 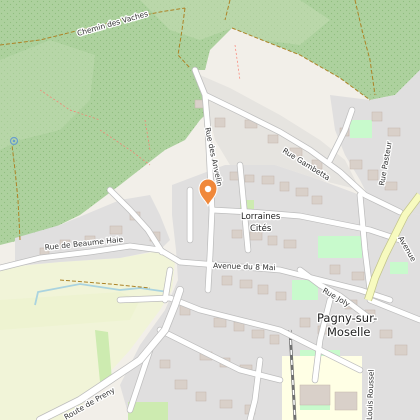 What do you see at coordinates (347, 318) in the screenshot?
I see `town-label-line1: Pagny-sur-` at bounding box center [347, 318].